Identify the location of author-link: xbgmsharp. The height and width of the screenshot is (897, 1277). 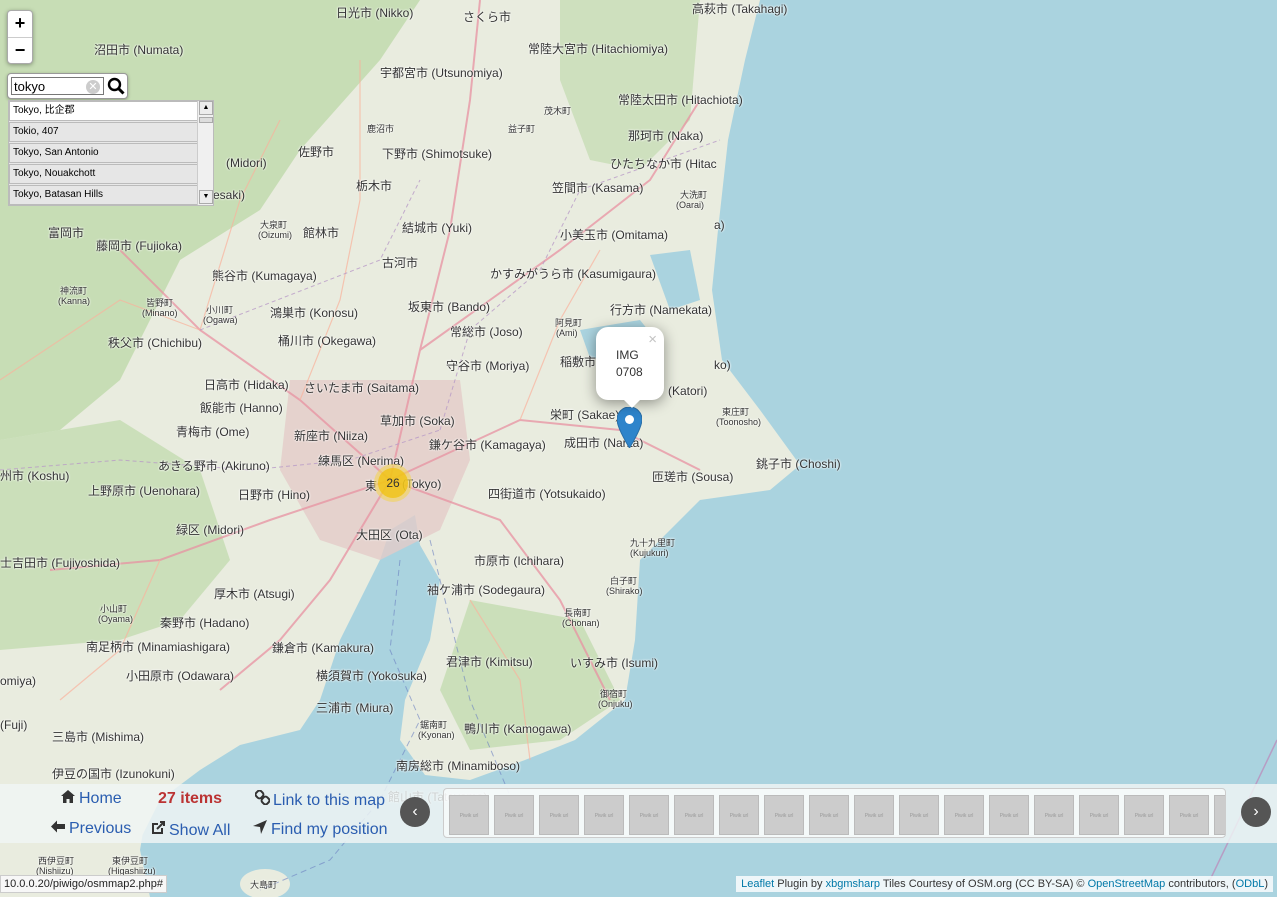
(853, 884).